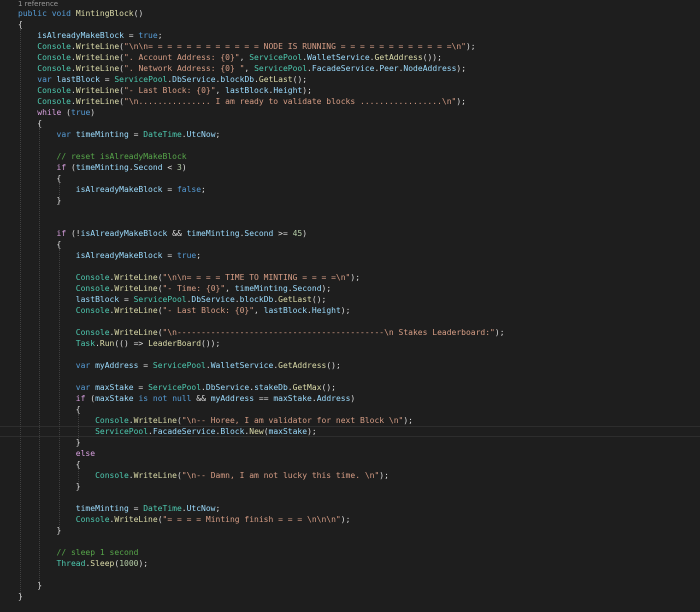 The image size is (700, 612). Describe the element at coordinates (126, 299) in the screenshot. I see `code-token: =` at that location.